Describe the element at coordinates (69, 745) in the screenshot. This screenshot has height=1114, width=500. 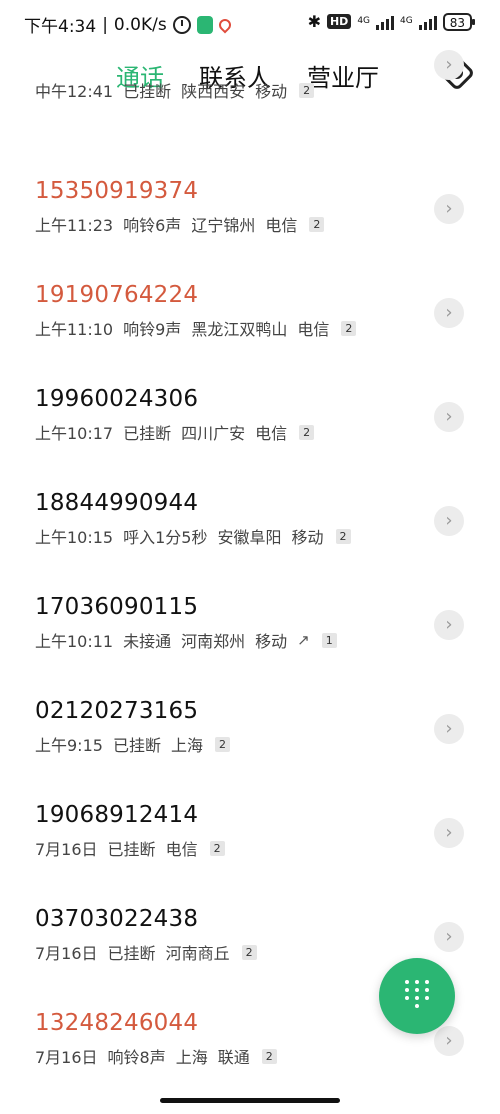
I see `call-time: 上午9:15` at that location.